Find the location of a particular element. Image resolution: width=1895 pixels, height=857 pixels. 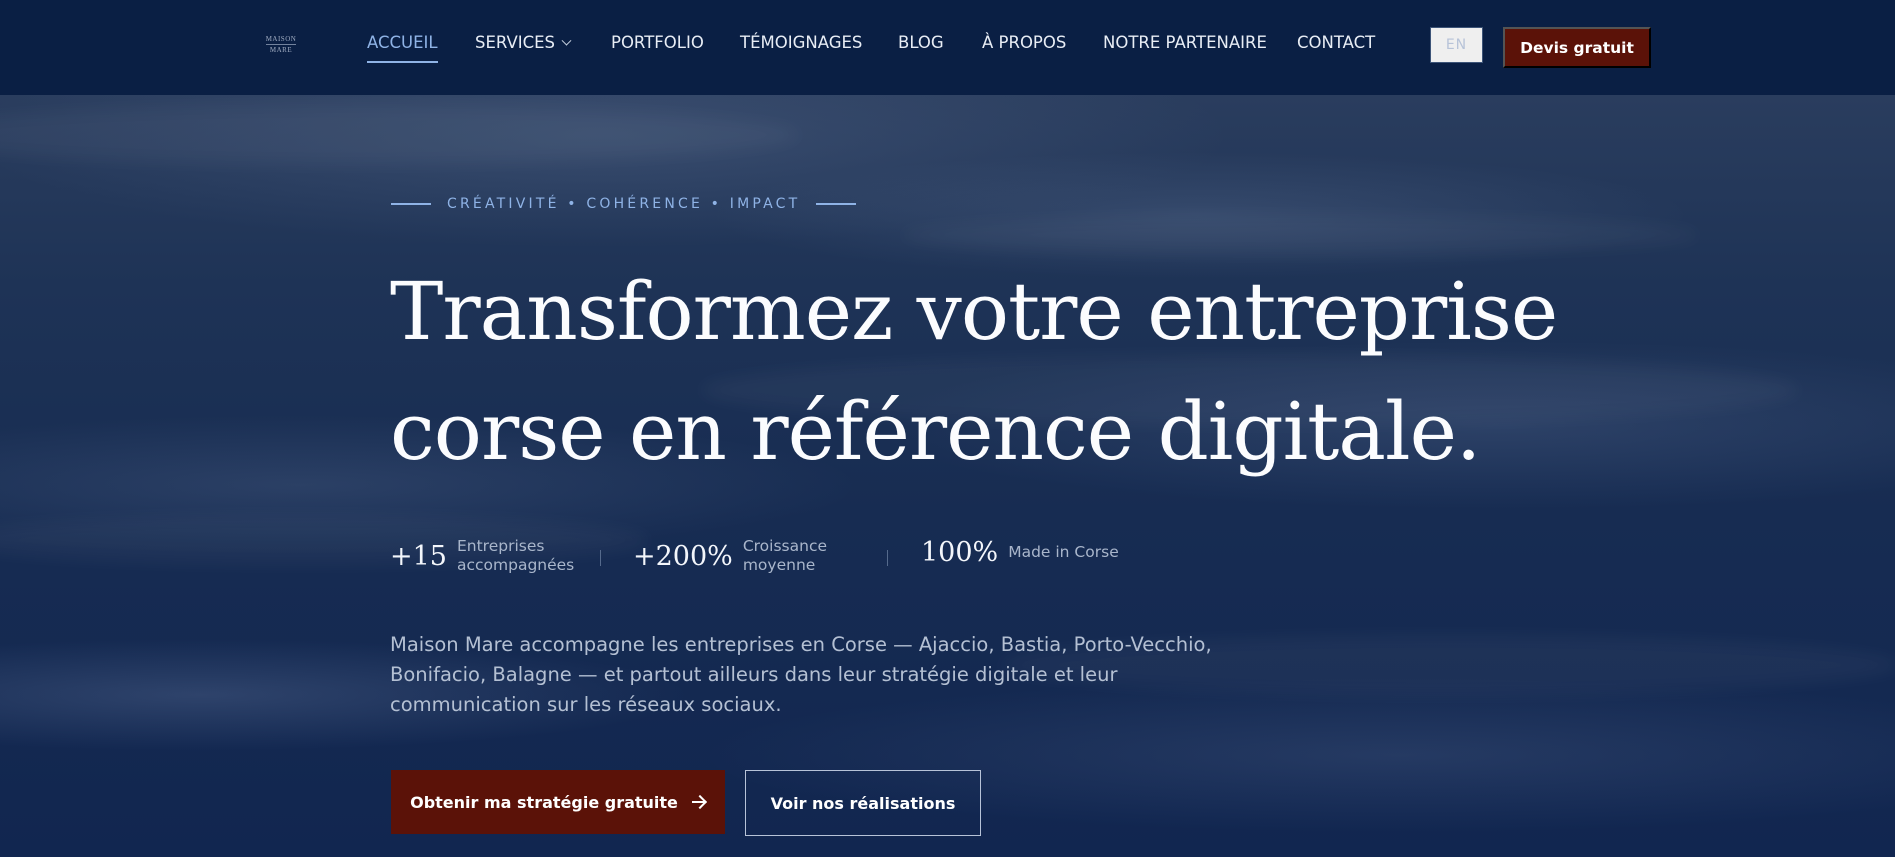

arrow-right-icon is located at coordinates (698, 802).